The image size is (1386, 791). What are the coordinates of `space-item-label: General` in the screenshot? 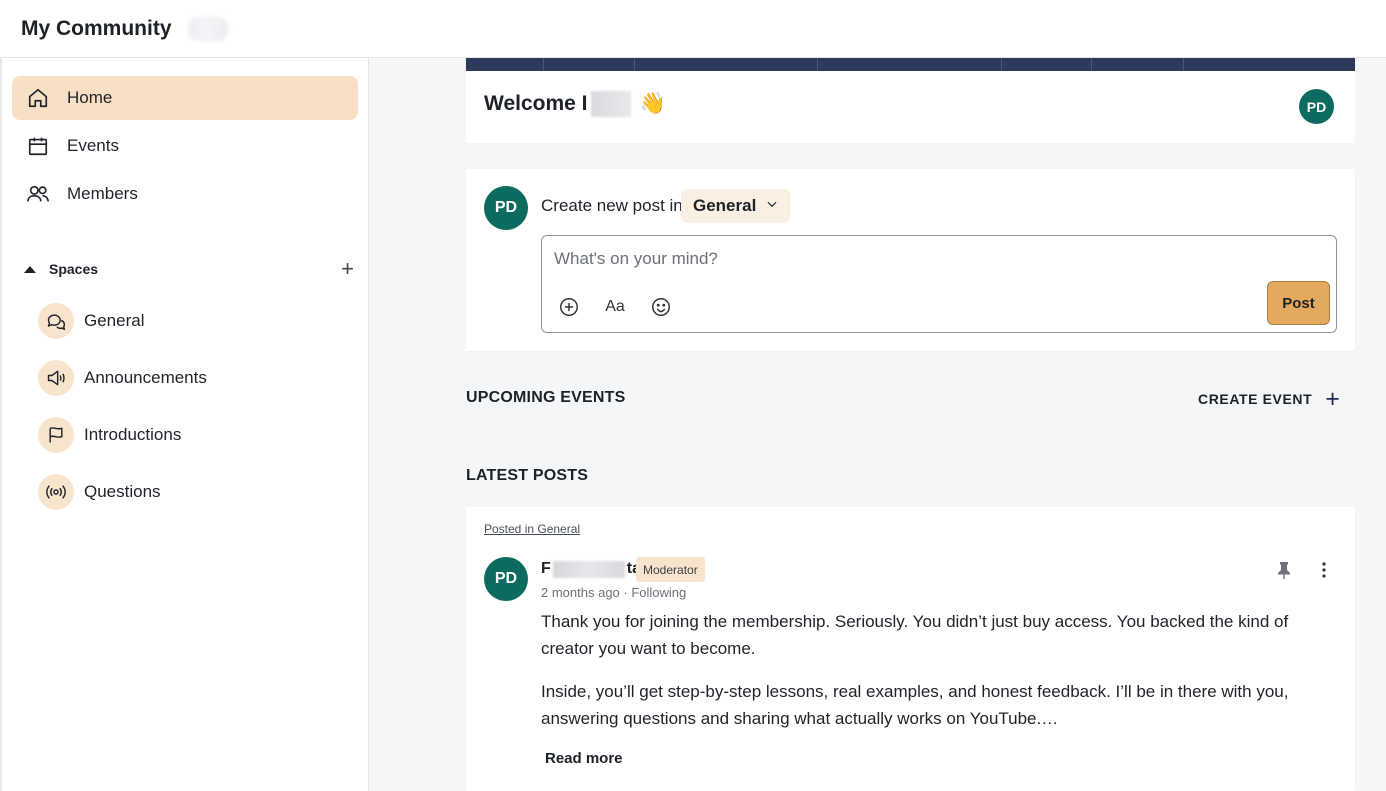 It's located at (114, 320).